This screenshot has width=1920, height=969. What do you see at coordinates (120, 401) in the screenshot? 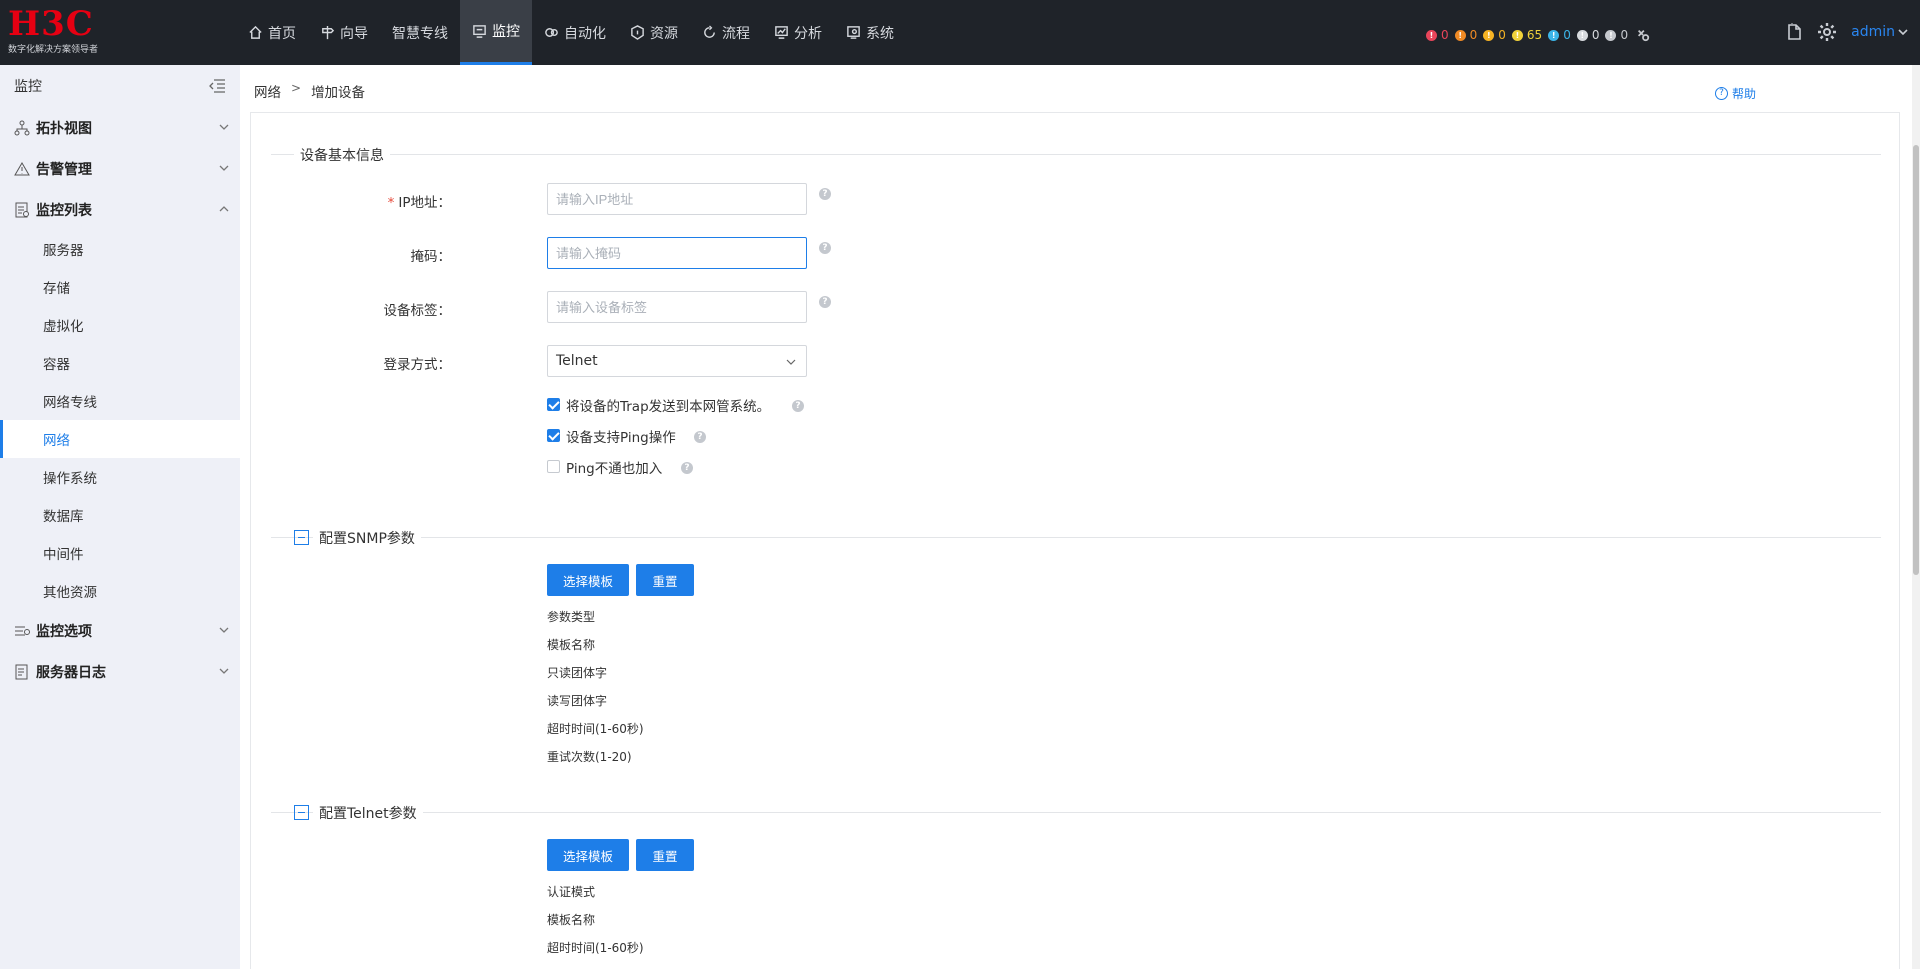
I see `sidebar-item-network-line: 网络专线` at bounding box center [120, 401].